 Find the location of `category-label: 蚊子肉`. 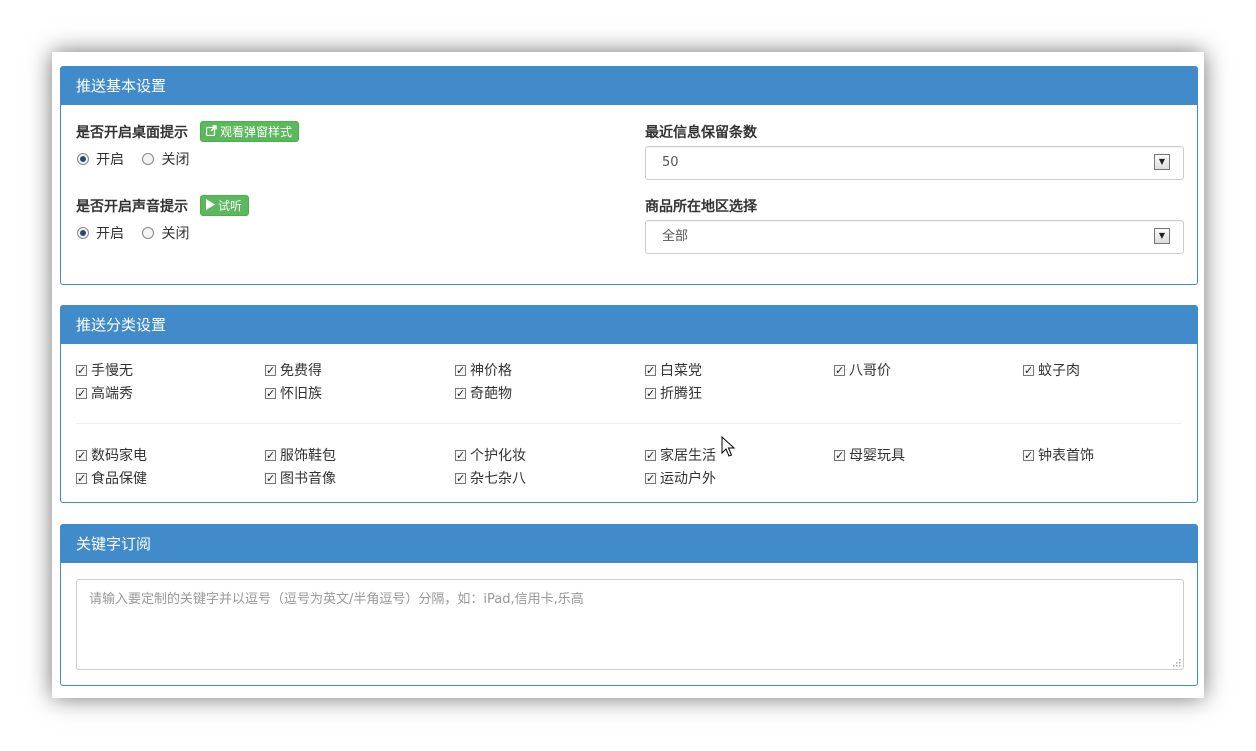

category-label: 蚊子肉 is located at coordinates (1059, 371).